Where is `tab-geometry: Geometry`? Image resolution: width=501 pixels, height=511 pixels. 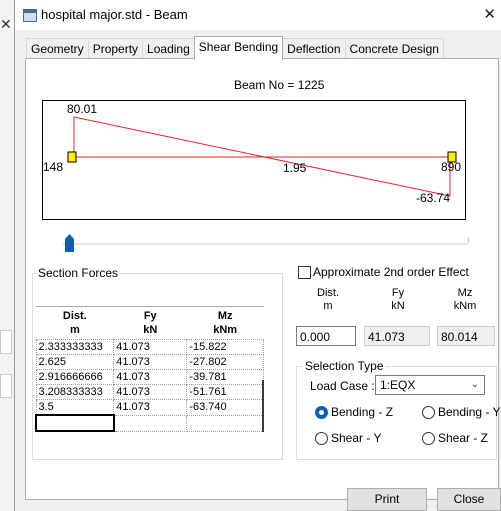
tab-geometry: Geometry is located at coordinates (57, 49).